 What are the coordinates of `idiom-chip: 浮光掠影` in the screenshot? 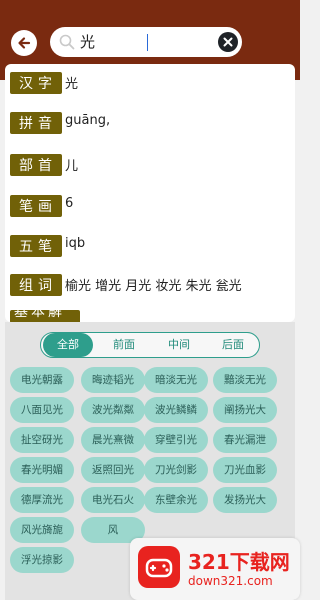 It's located at (42, 560).